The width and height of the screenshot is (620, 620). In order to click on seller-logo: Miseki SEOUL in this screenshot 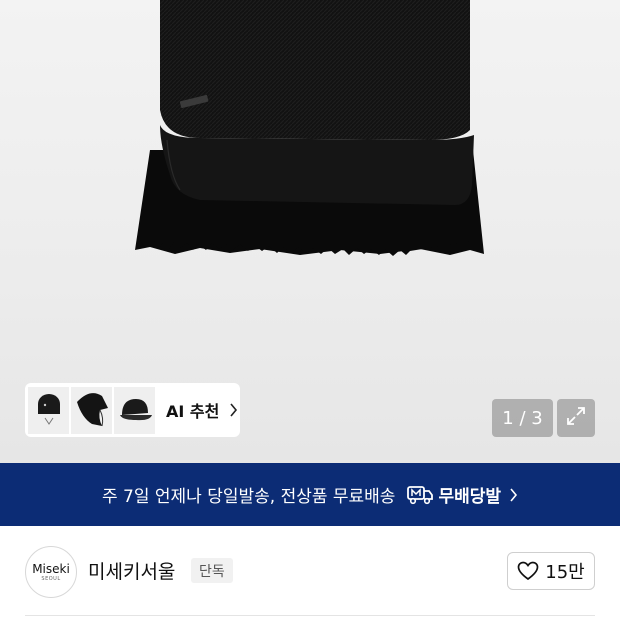, I will do `click(51, 572)`.